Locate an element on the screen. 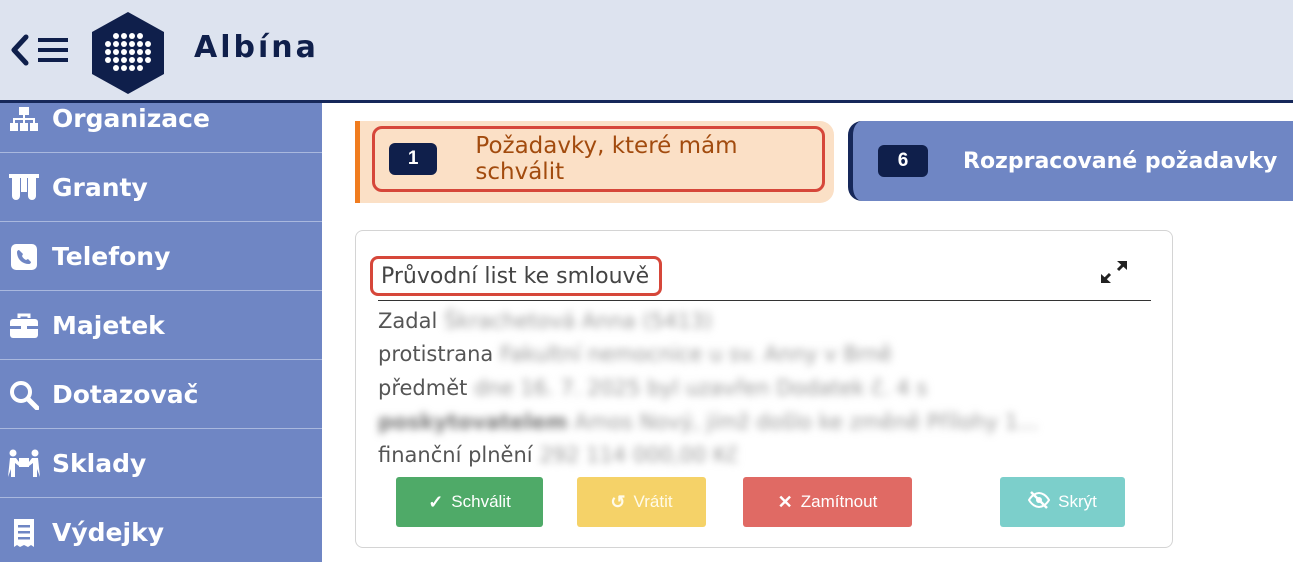 This screenshot has height=562, width=1293. collapse-menu-button is located at coordinates (42, 50).